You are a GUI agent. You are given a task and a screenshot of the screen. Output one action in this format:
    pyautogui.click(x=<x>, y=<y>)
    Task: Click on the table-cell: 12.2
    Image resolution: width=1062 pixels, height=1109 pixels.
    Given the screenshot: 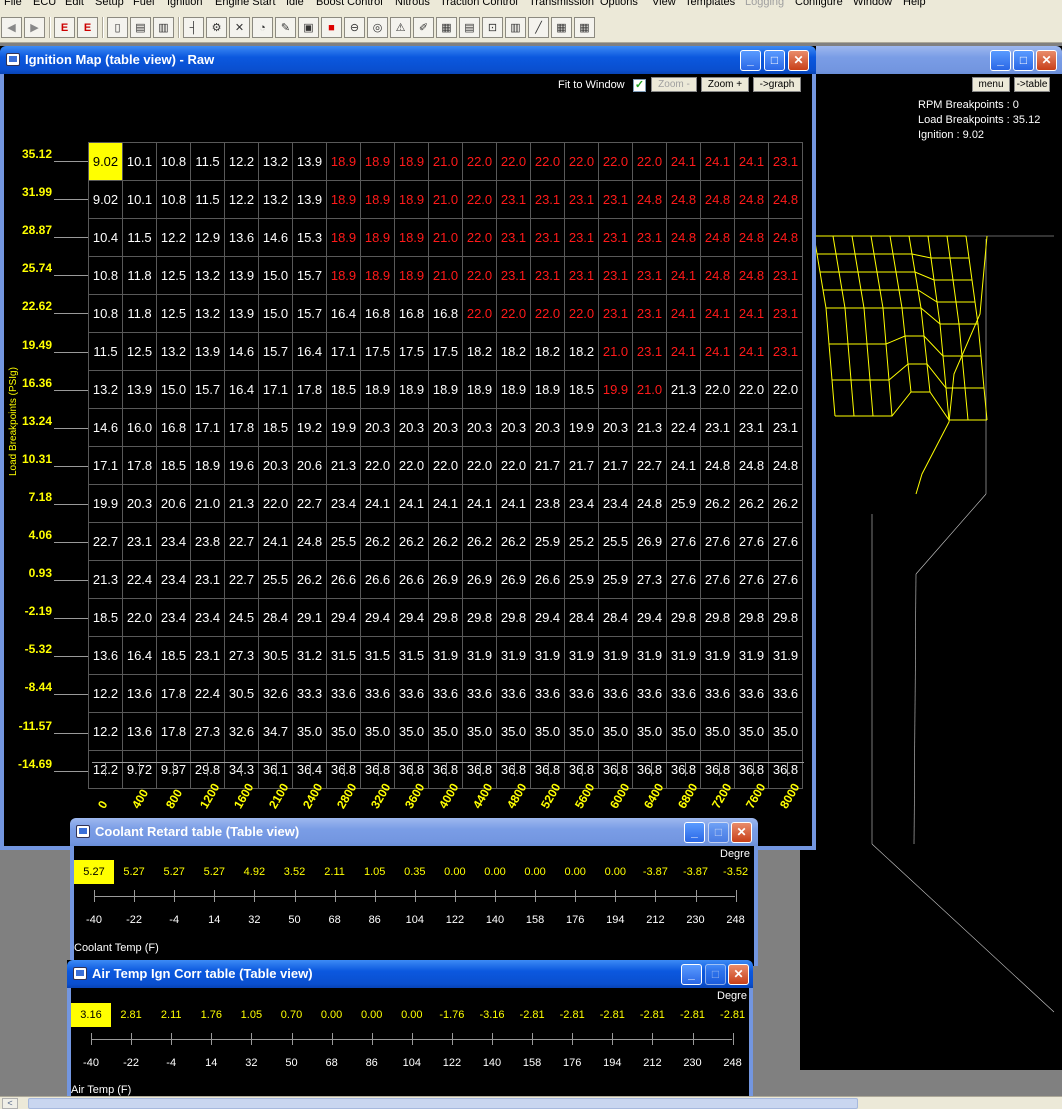 What is the action you would take?
    pyautogui.click(x=105, y=693)
    